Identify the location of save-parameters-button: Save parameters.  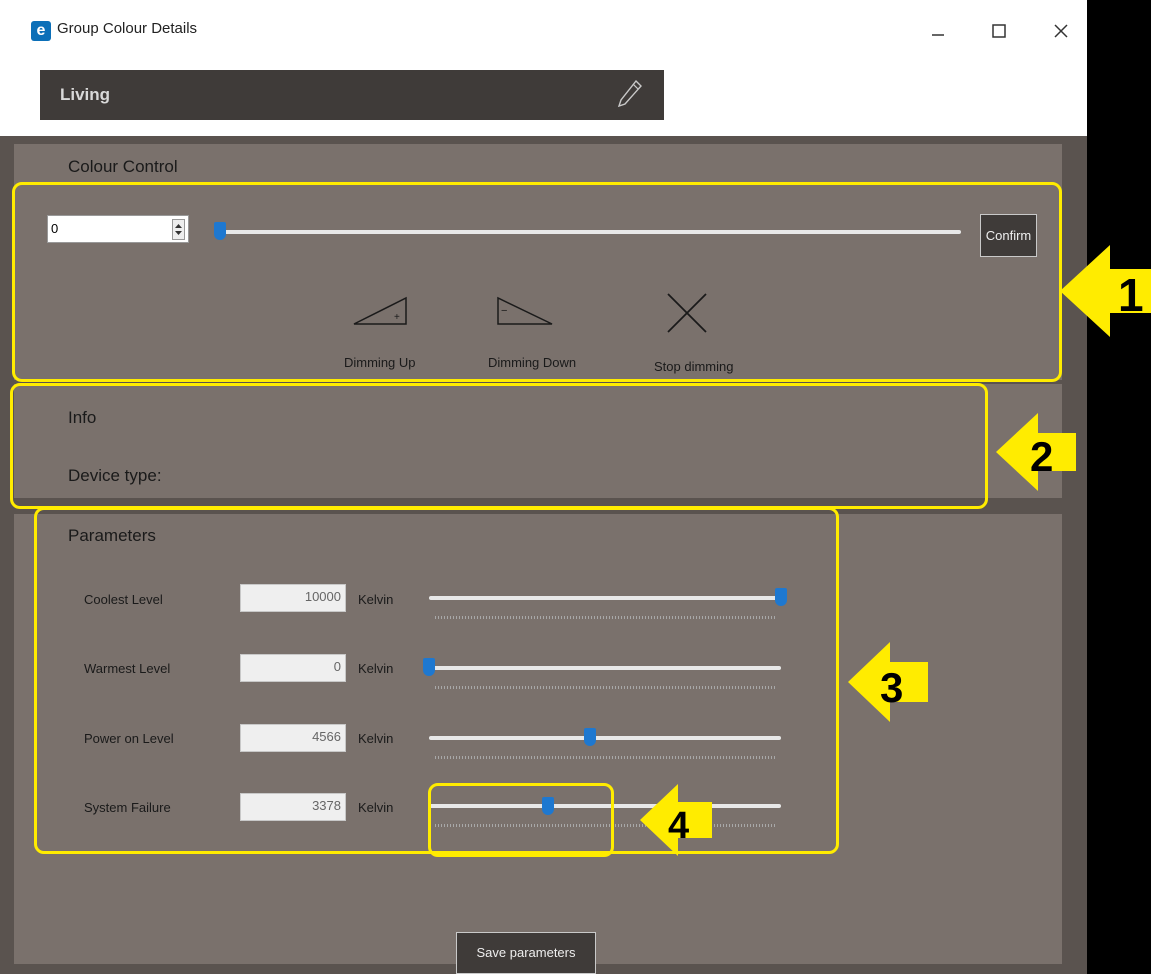
(526, 953).